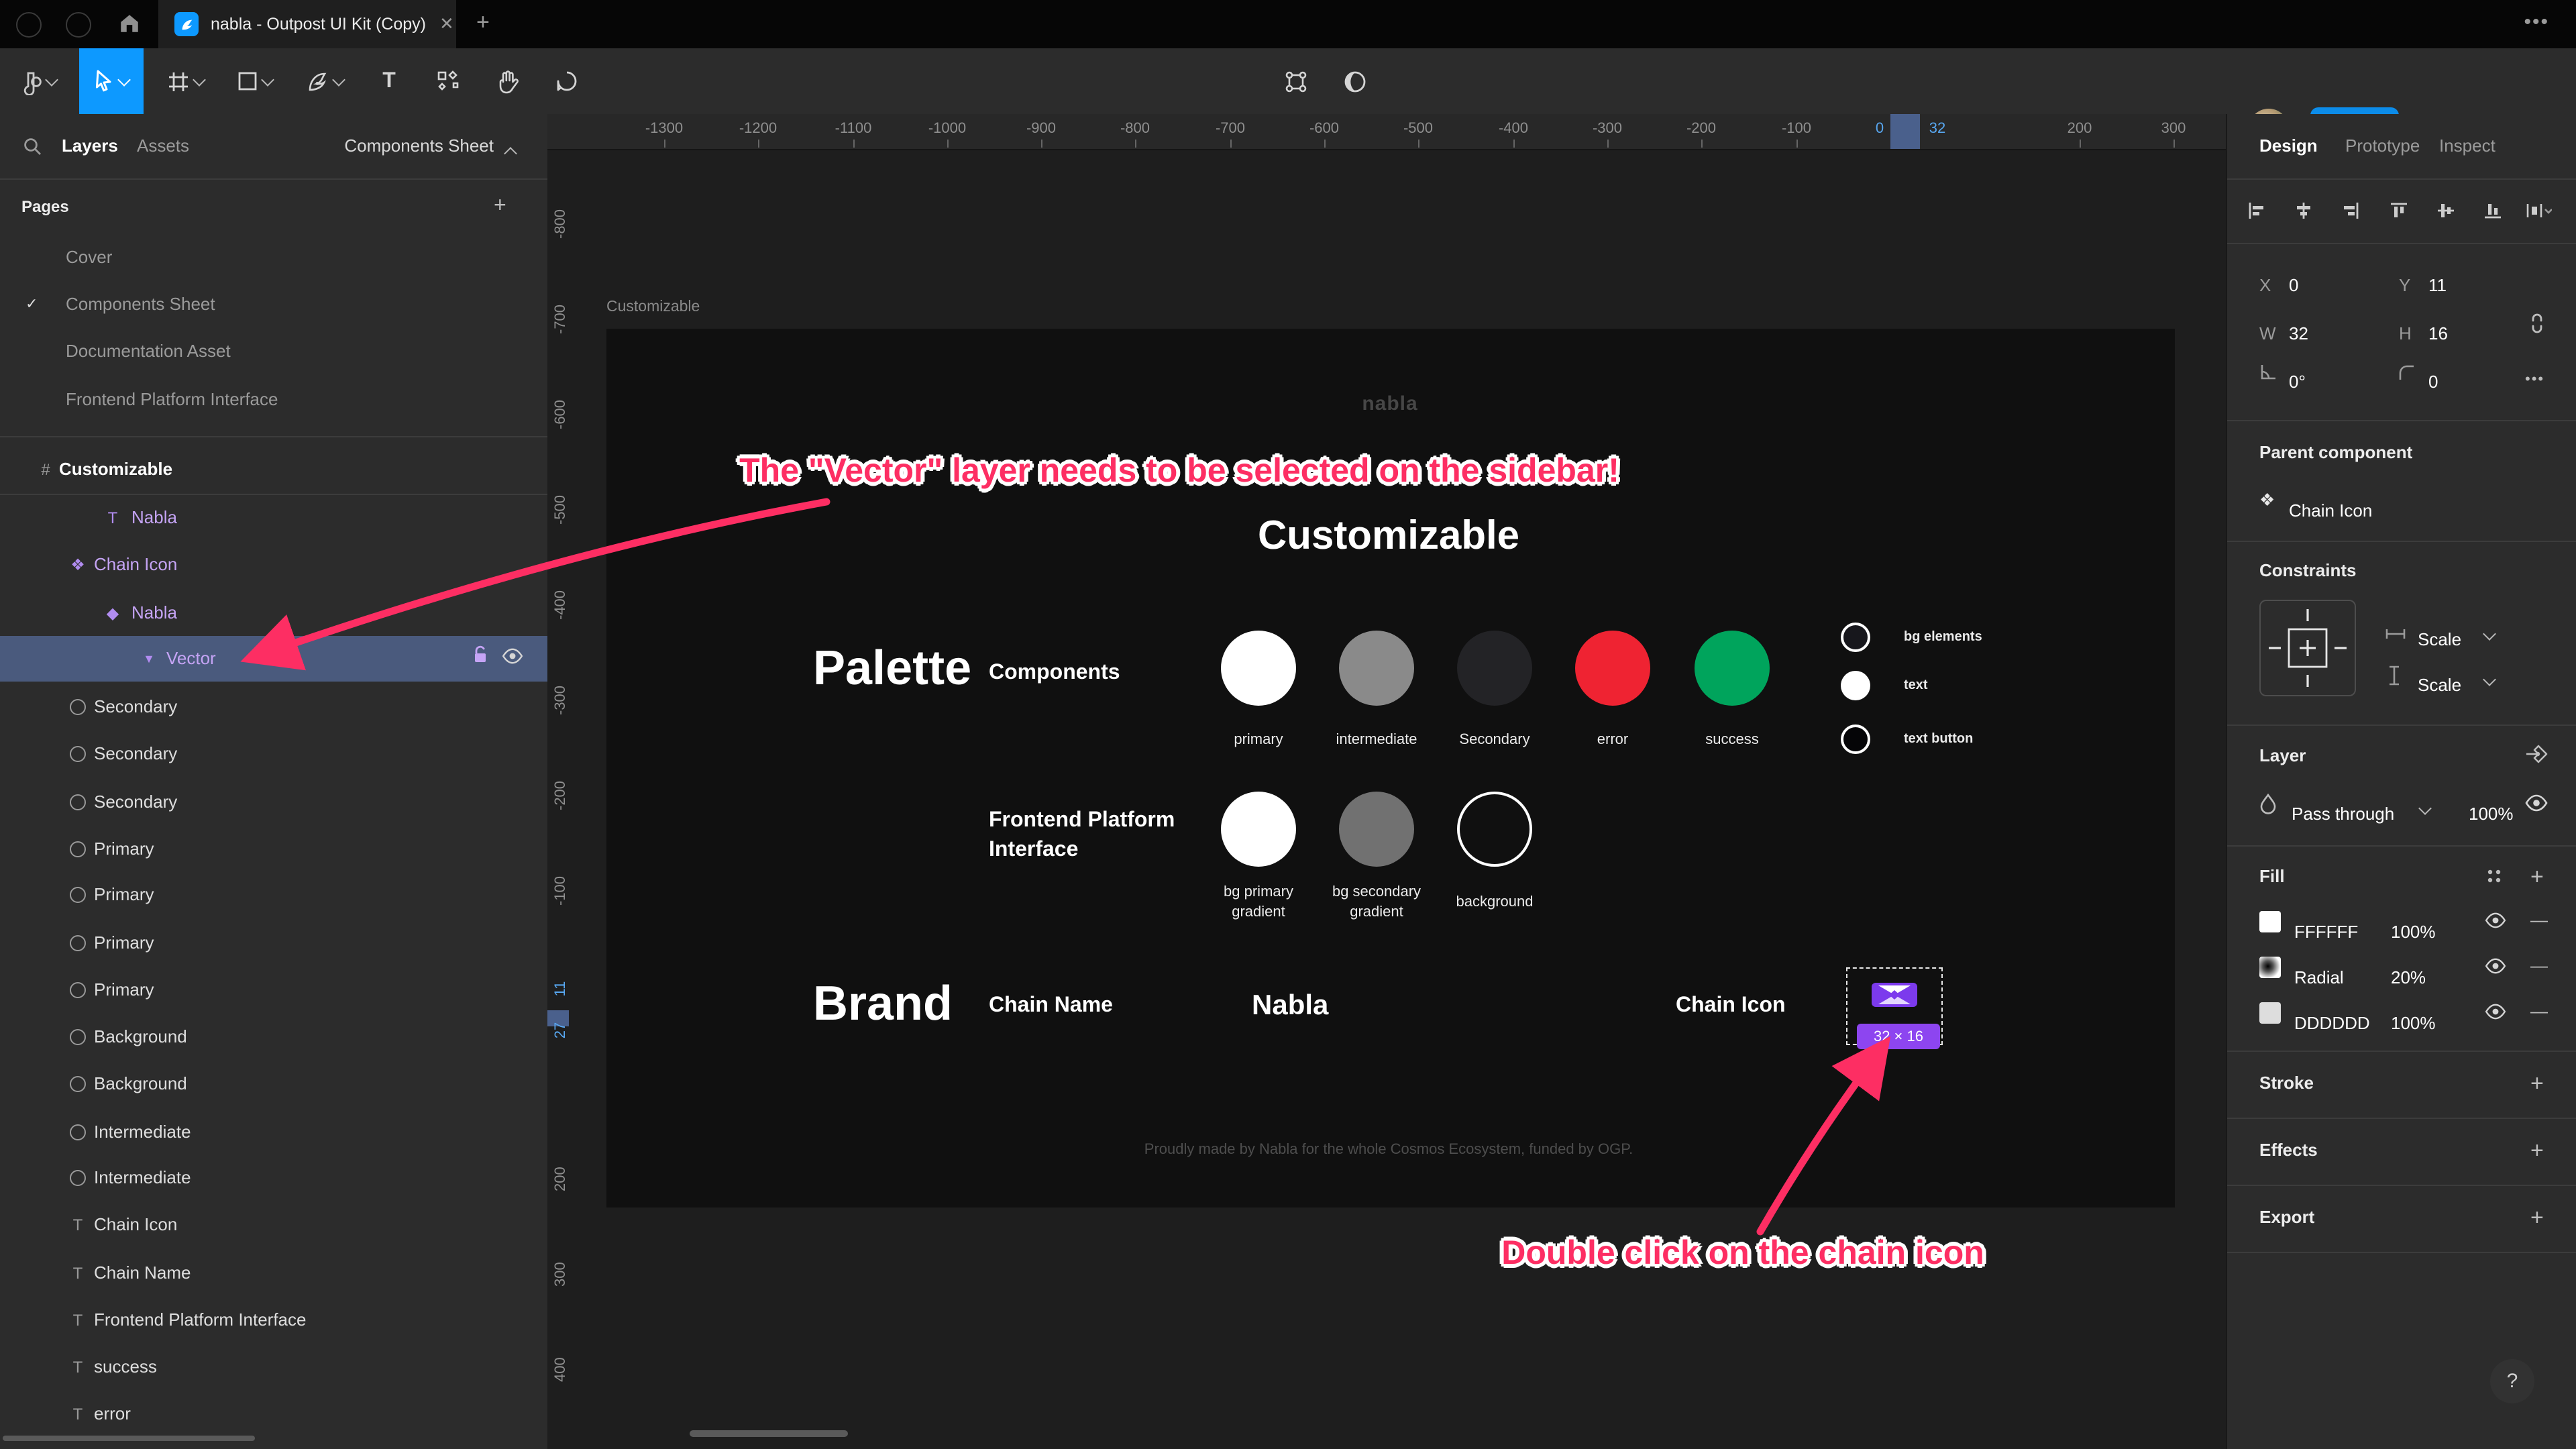 The height and width of the screenshot is (1449, 2576). I want to click on align-vertical-center-icon, so click(2445, 210).